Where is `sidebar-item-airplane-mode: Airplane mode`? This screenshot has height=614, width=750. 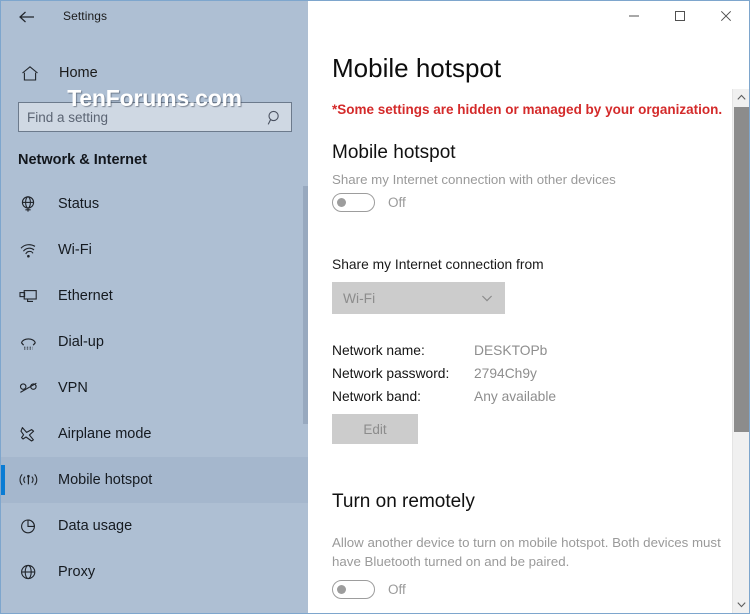
sidebar-item-airplane-mode: Airplane mode is located at coordinates (154, 434).